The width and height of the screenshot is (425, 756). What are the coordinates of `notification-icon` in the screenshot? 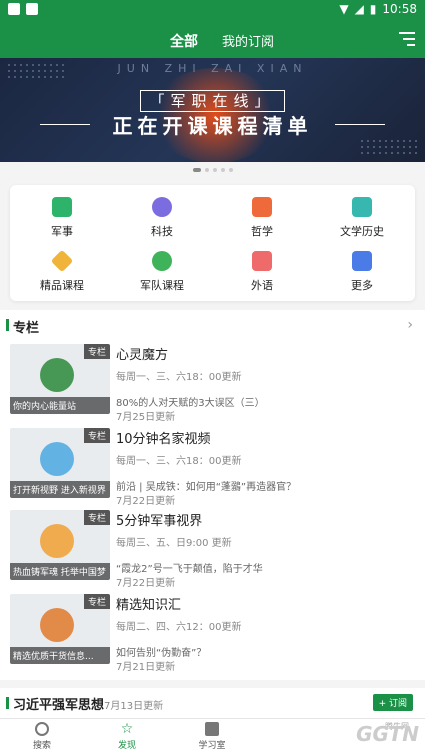 It's located at (14, 9).